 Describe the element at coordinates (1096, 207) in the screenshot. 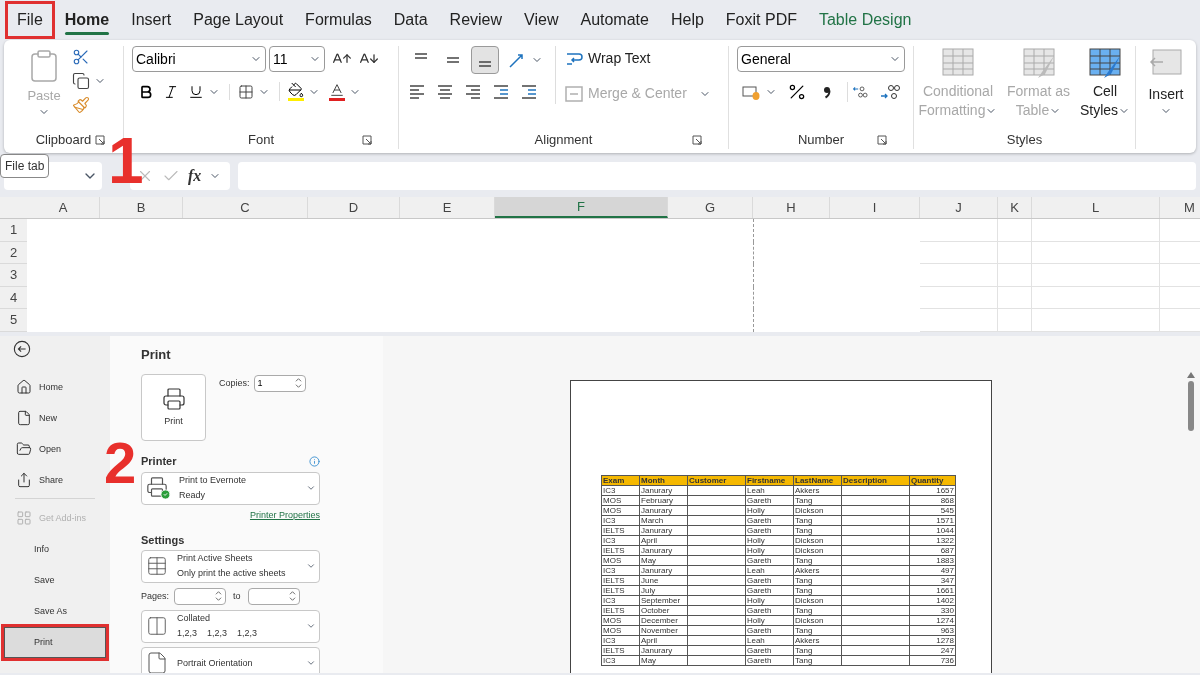

I see `column-header: L` at that location.